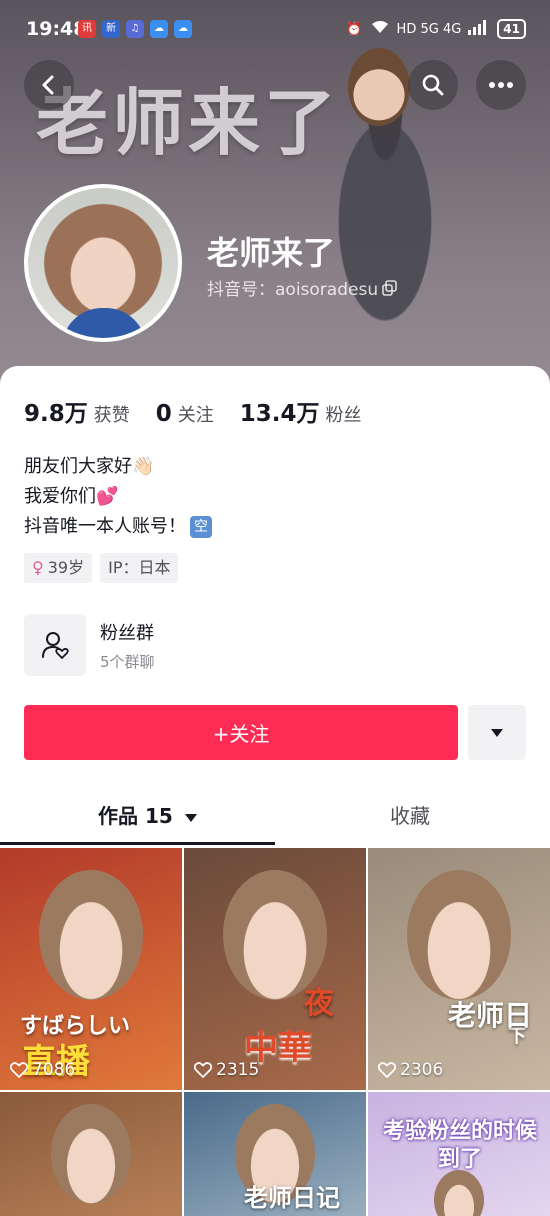  I want to click on fan-group-subtitle: 5个群聊, so click(127, 661).